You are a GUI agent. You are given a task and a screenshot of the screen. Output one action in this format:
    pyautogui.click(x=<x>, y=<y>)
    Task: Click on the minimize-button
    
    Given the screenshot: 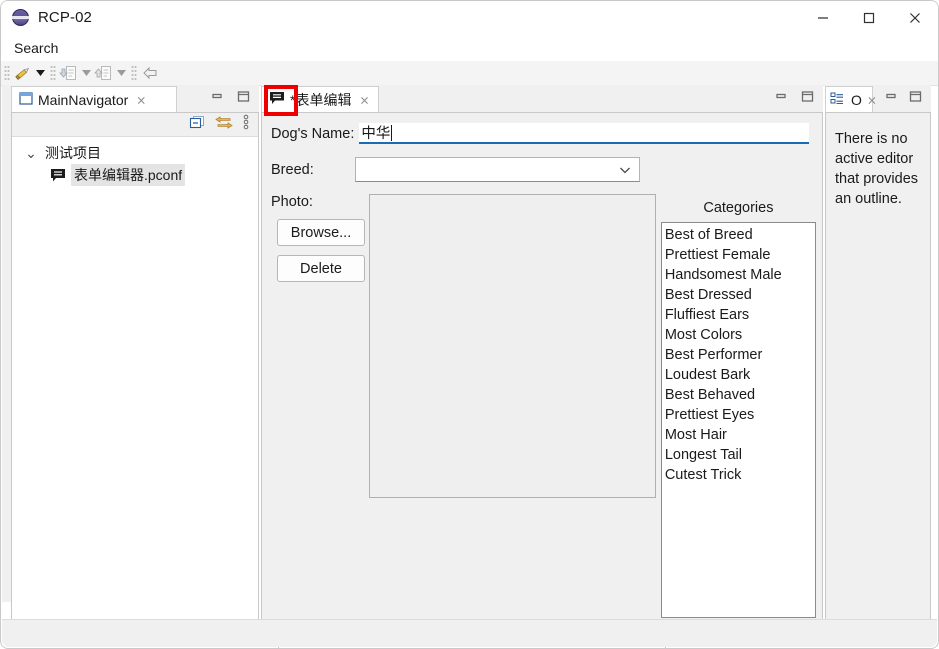 What is the action you would take?
    pyautogui.click(x=823, y=17)
    